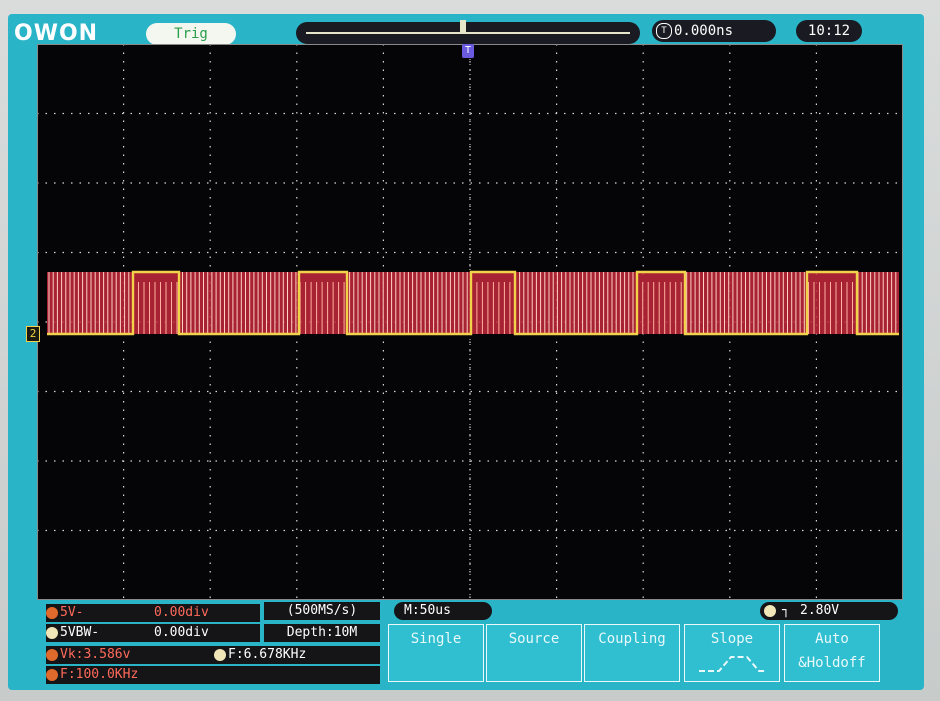 Image resolution: width=940 pixels, height=701 pixels. I want to click on trigger-level: ┐ 2.80V, so click(829, 611).